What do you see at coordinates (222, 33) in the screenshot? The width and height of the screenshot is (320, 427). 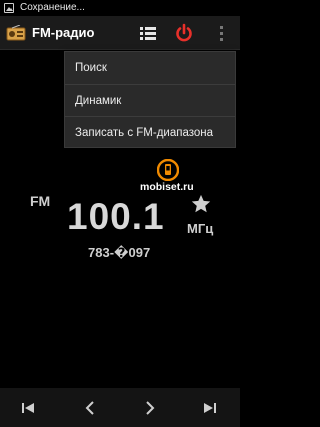 I see `overflow-icon` at bounding box center [222, 33].